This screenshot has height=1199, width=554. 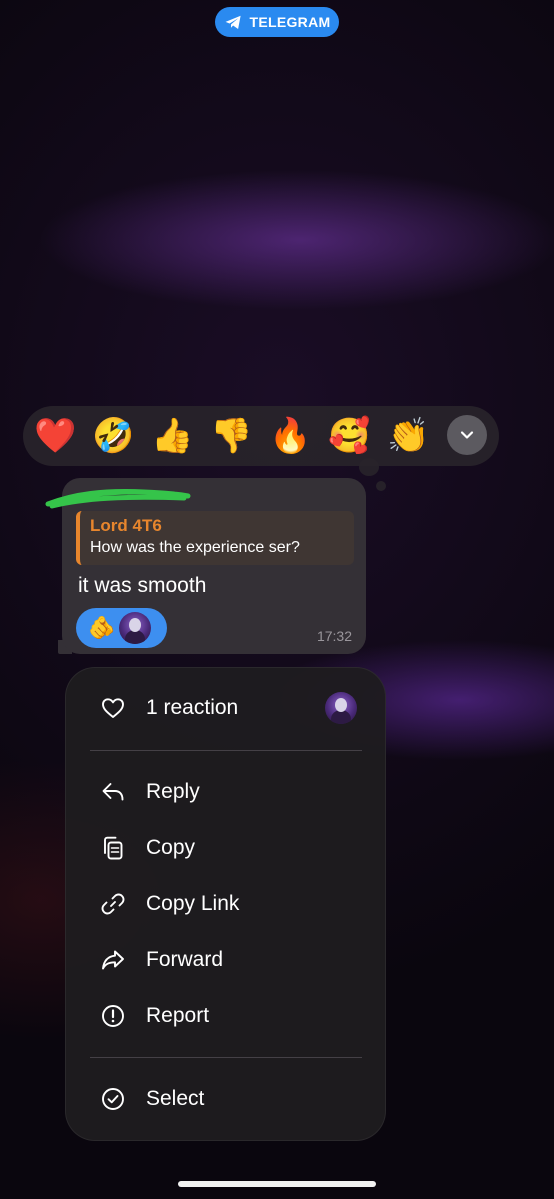 I want to click on reaction-rofl: 🤣, so click(x=113, y=436).